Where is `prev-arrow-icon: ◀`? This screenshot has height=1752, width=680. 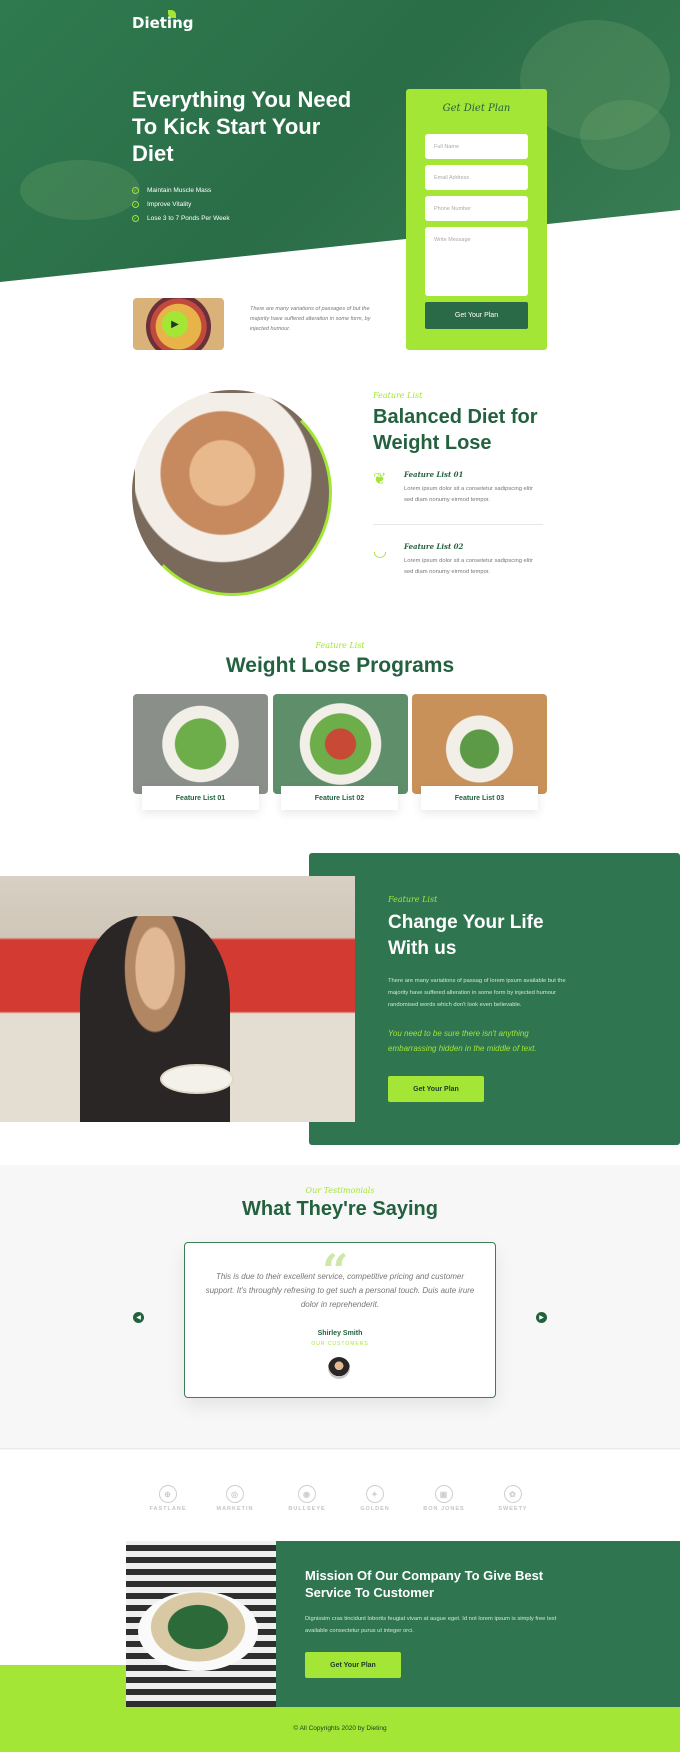 prev-arrow-icon: ◀ is located at coordinates (138, 1317).